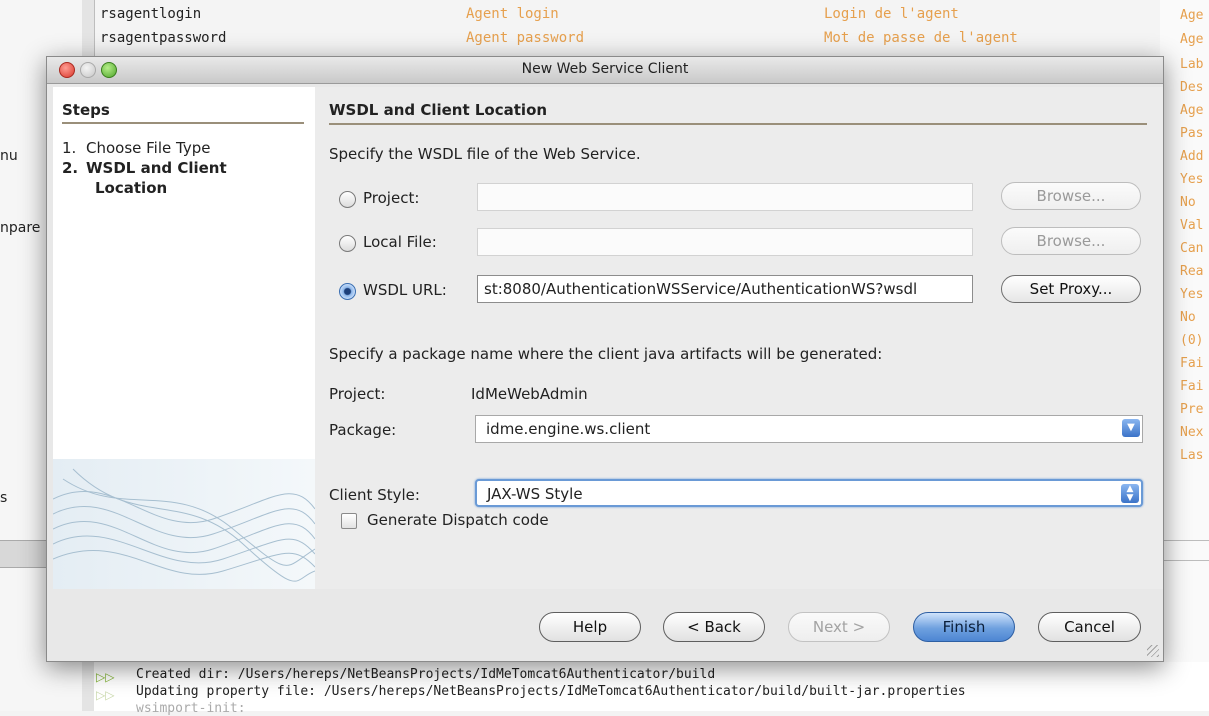 The image size is (1209, 716). Describe the element at coordinates (131, 188) in the screenshot. I see `step-label-continued: Location` at that location.